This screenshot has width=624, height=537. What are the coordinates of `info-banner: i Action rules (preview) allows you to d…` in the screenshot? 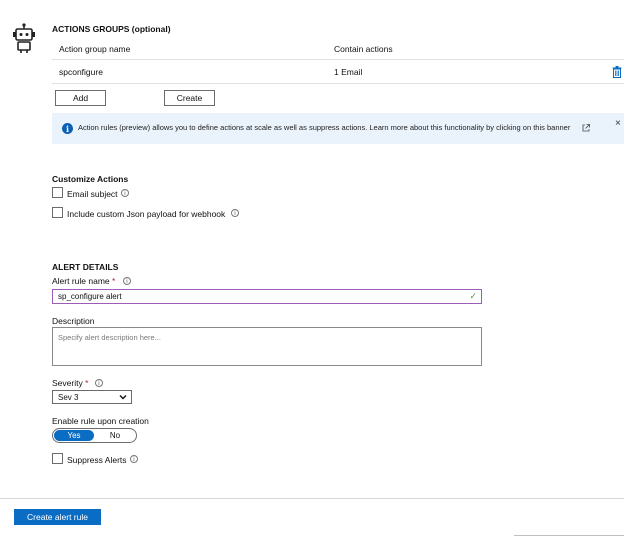 It's located at (338, 128).